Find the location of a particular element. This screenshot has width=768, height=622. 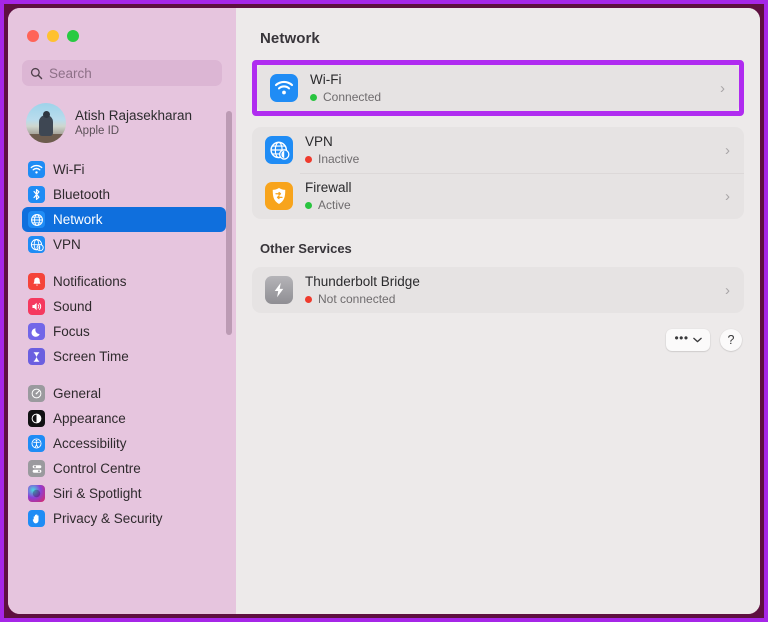

service-status: Active is located at coordinates (515, 205).